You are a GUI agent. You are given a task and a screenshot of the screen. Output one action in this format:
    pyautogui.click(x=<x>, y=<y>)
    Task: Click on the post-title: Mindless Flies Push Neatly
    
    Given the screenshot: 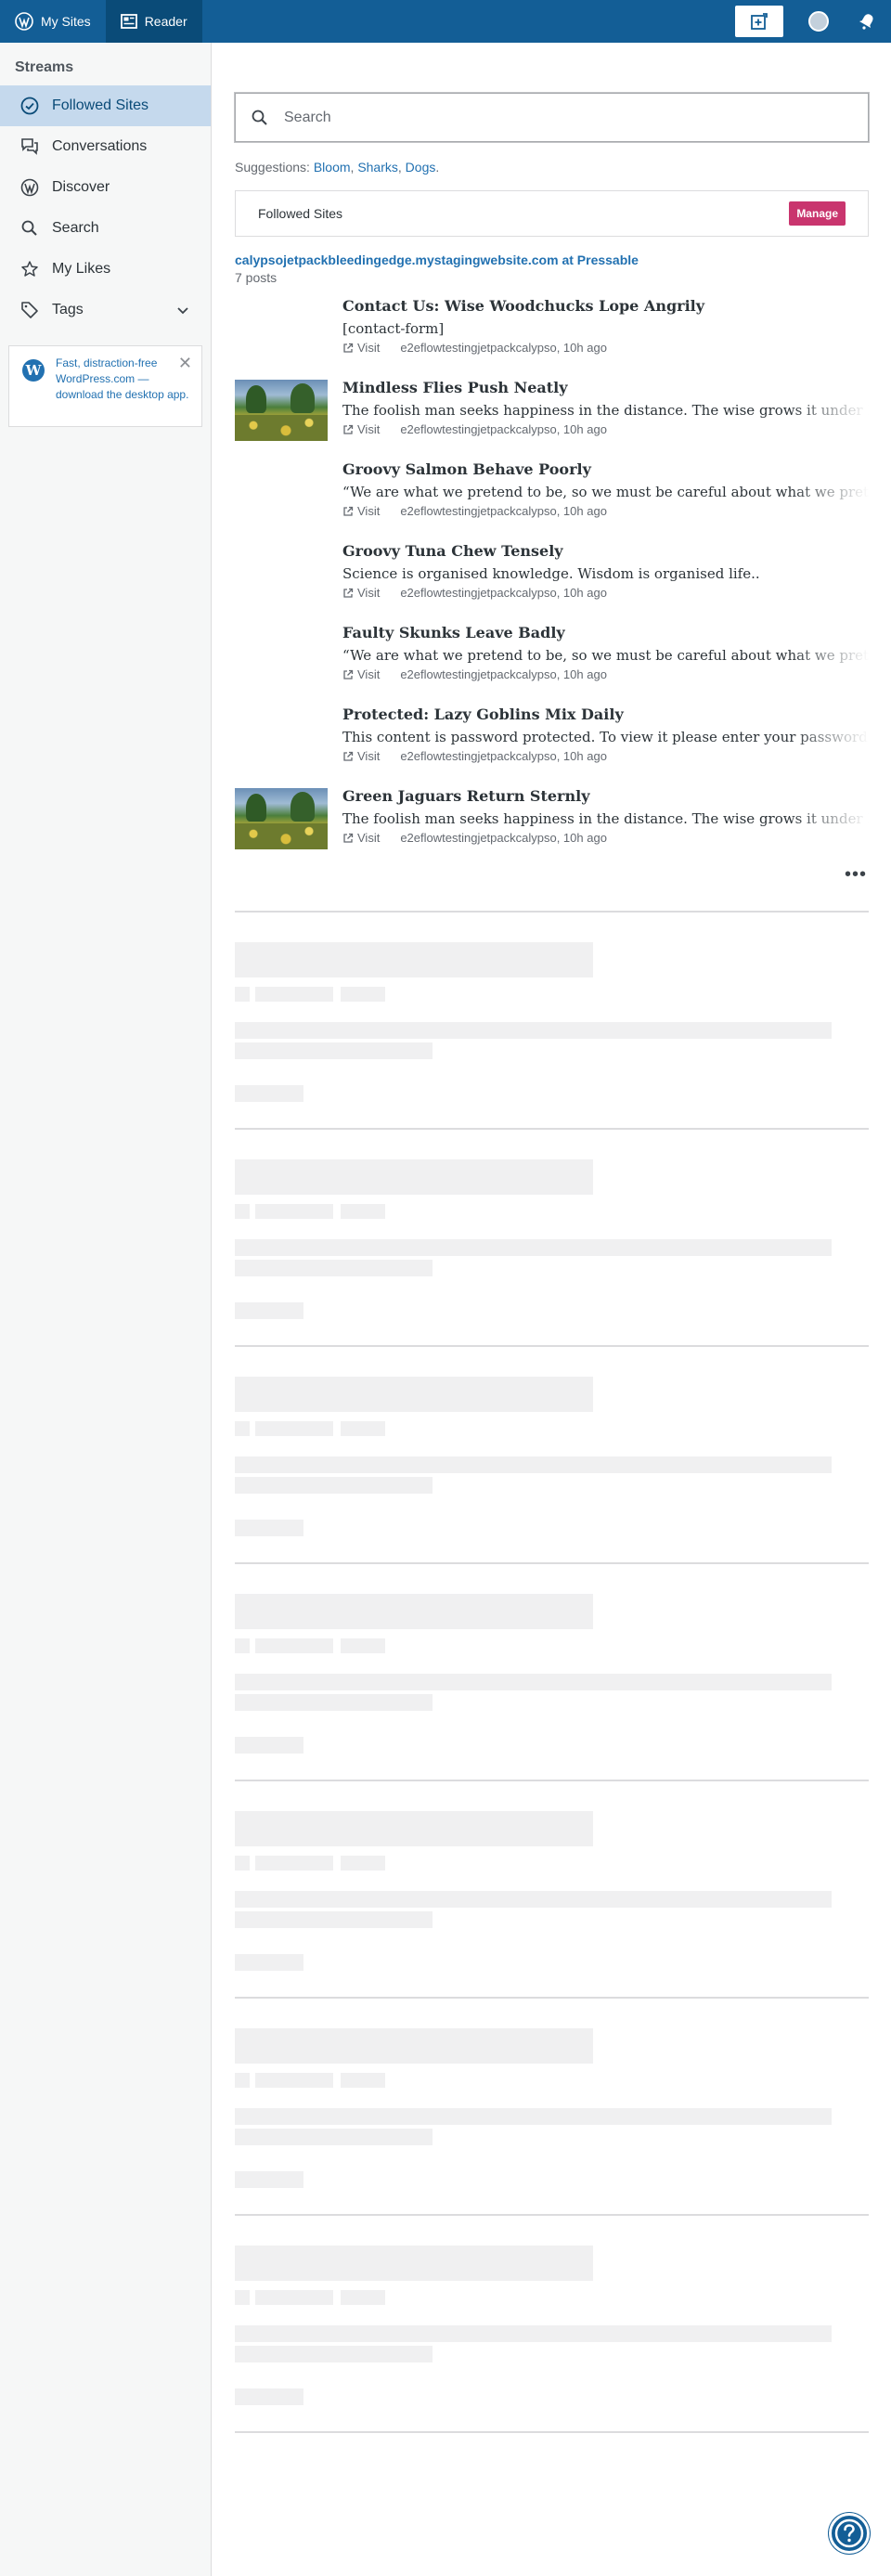 What is the action you would take?
    pyautogui.click(x=605, y=388)
    